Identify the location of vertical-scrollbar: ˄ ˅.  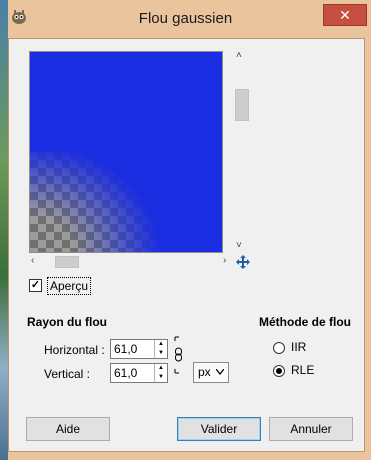
(241, 152).